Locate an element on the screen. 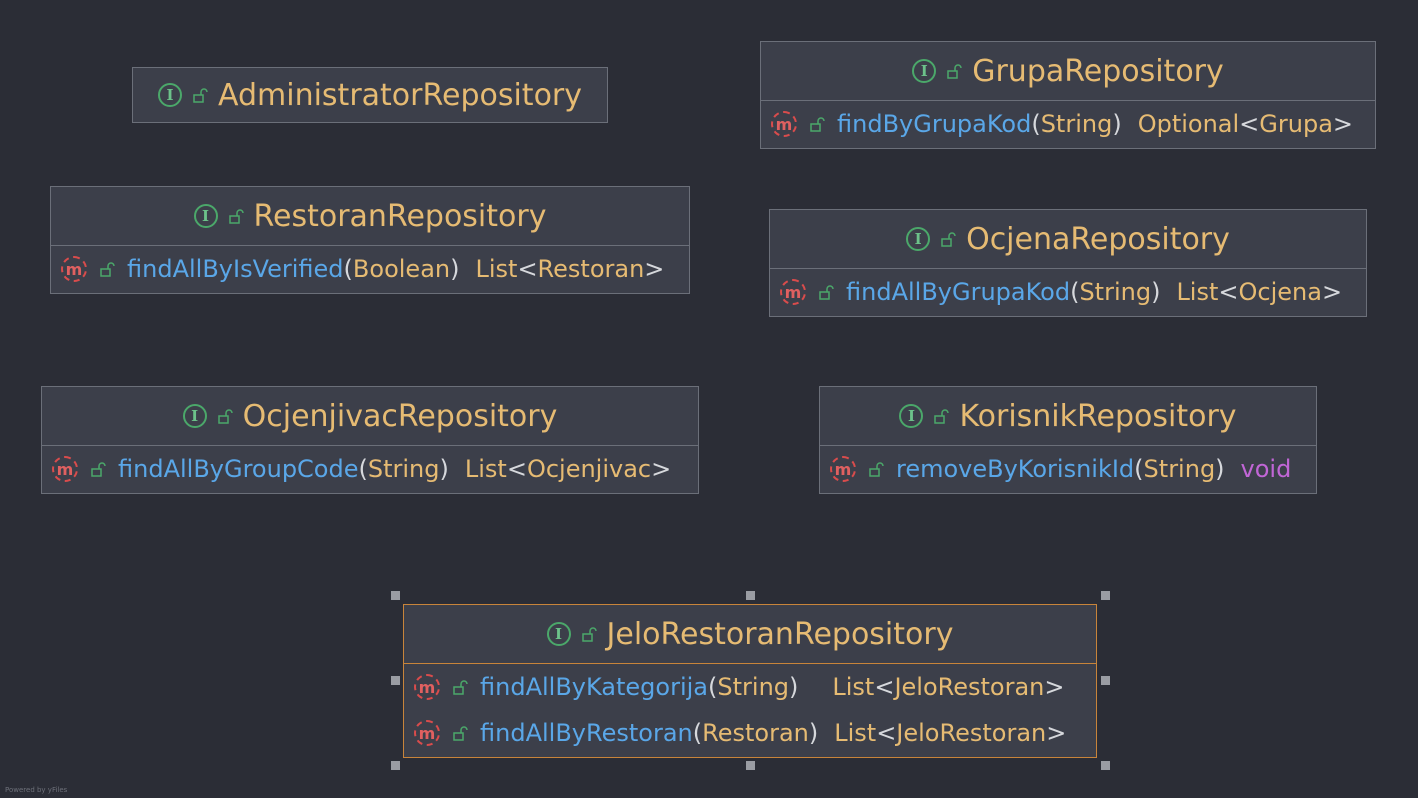 Image resolution: width=1418 pixels, height=798 pixels. method-name: findAllByKategorija is located at coordinates (594, 687).